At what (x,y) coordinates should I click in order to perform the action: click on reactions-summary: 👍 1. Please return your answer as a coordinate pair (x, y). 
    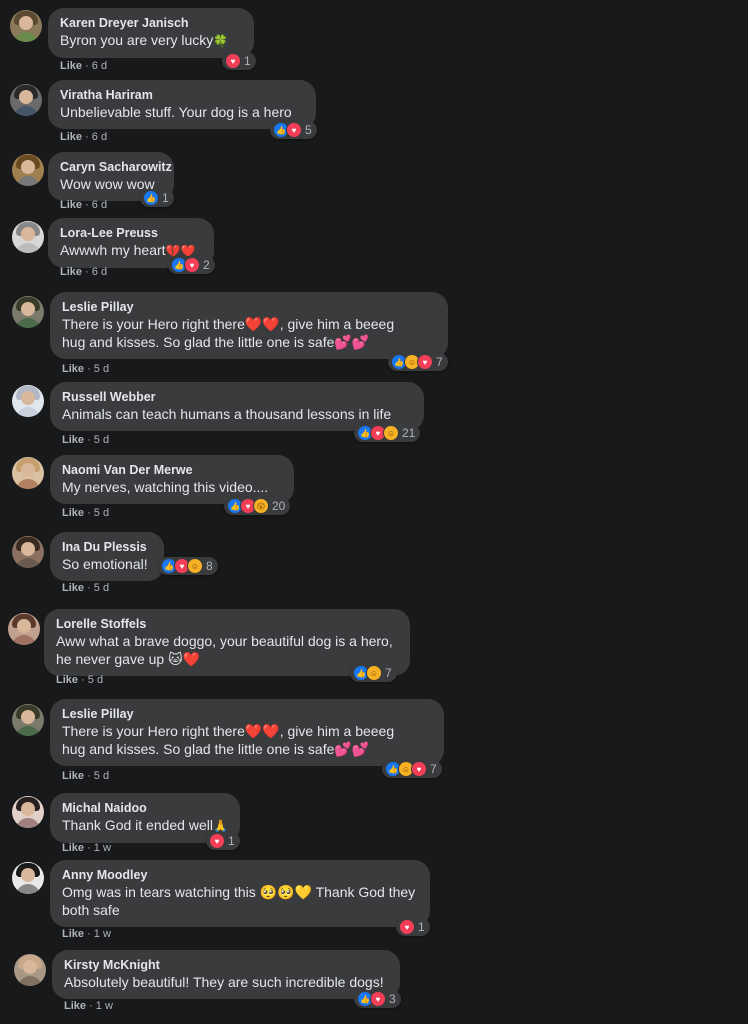
    Looking at the image, I should click on (157, 198).